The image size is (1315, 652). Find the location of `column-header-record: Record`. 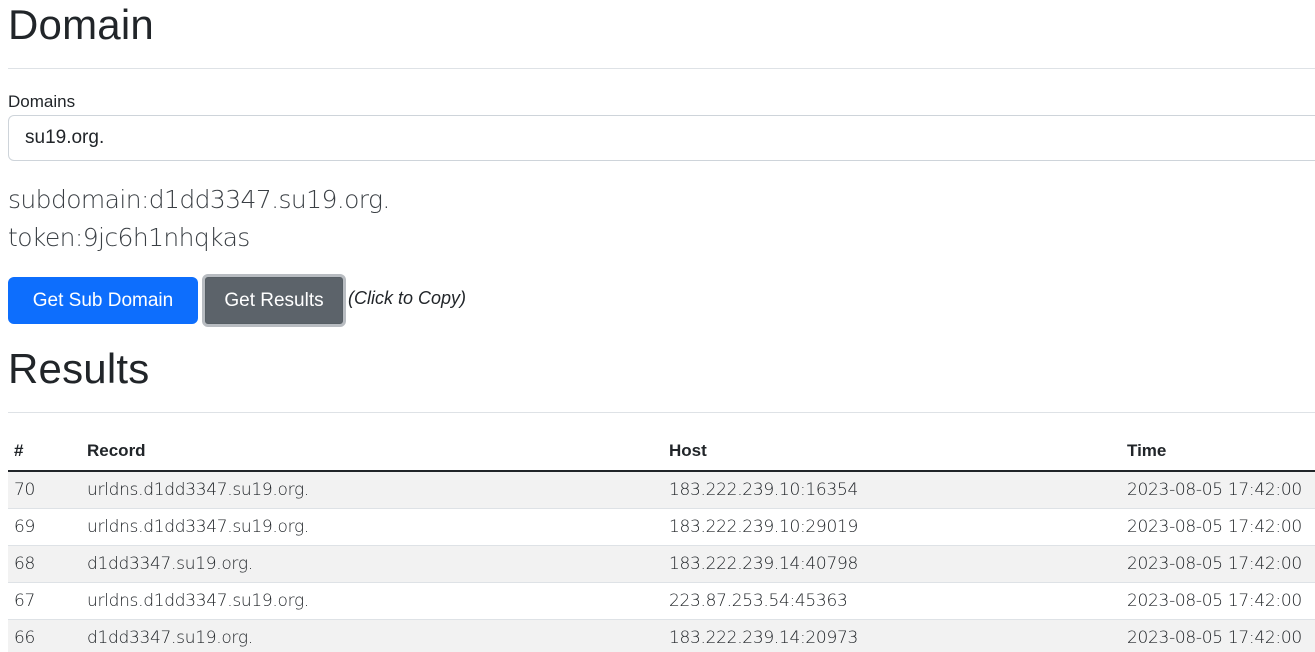

column-header-record: Record is located at coordinates (372, 452).